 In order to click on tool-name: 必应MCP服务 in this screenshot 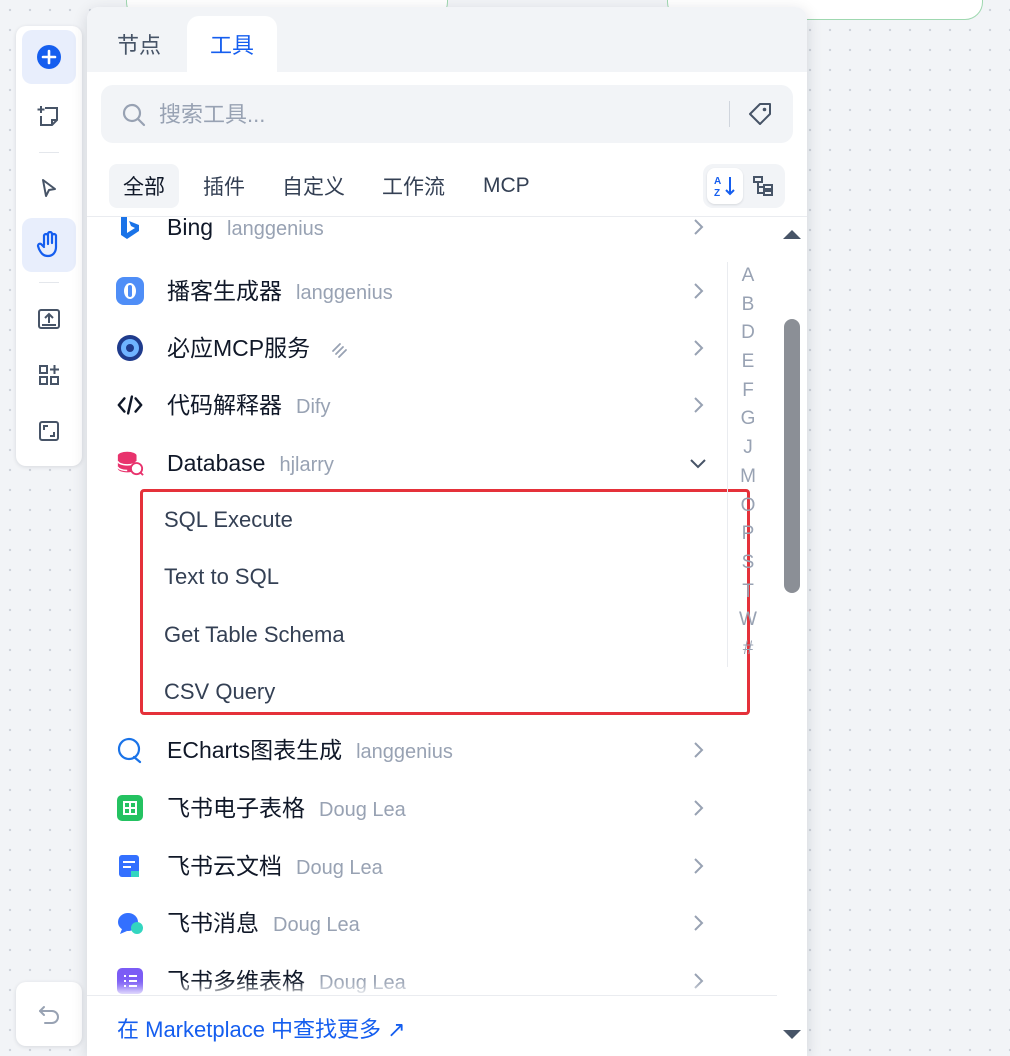, I will do `click(259, 348)`.